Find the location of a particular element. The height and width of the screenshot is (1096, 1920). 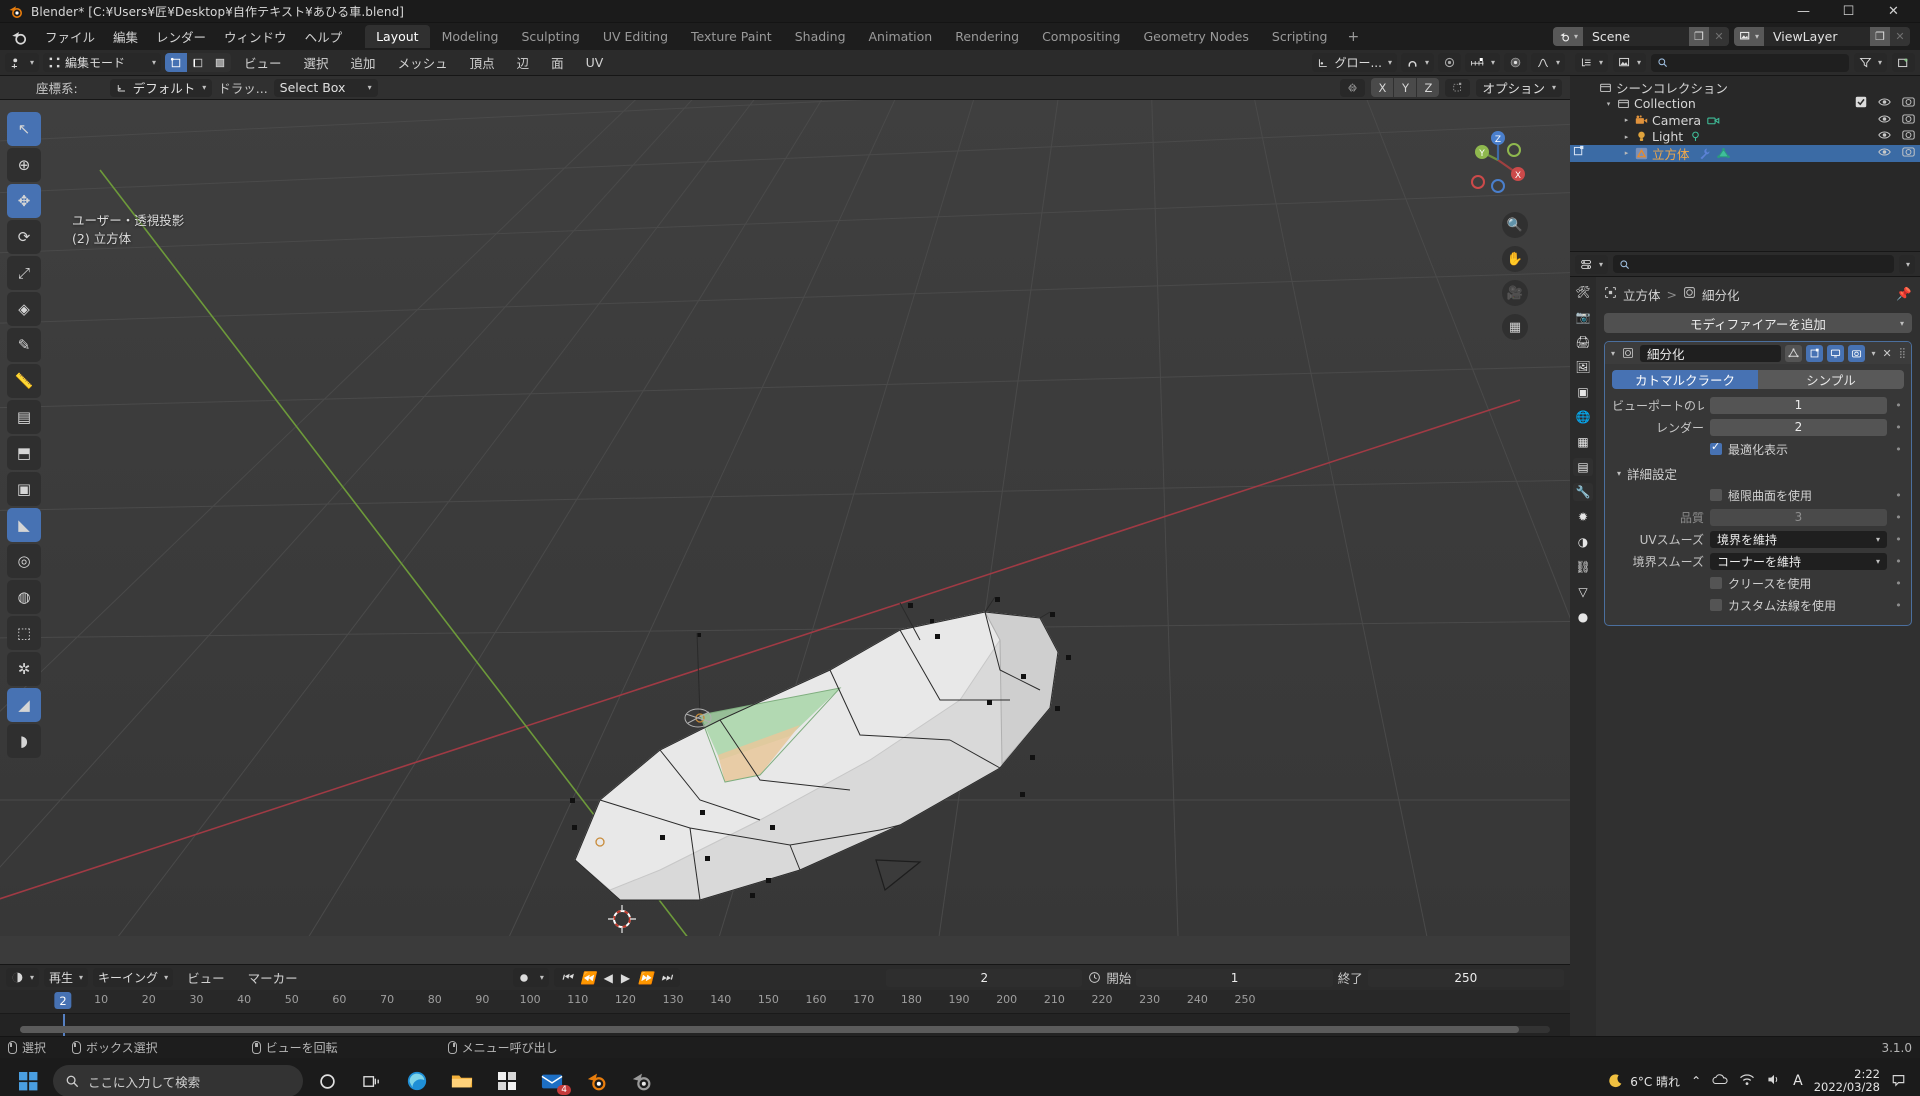

frame-end-field: 250 is located at coordinates (1465, 977).